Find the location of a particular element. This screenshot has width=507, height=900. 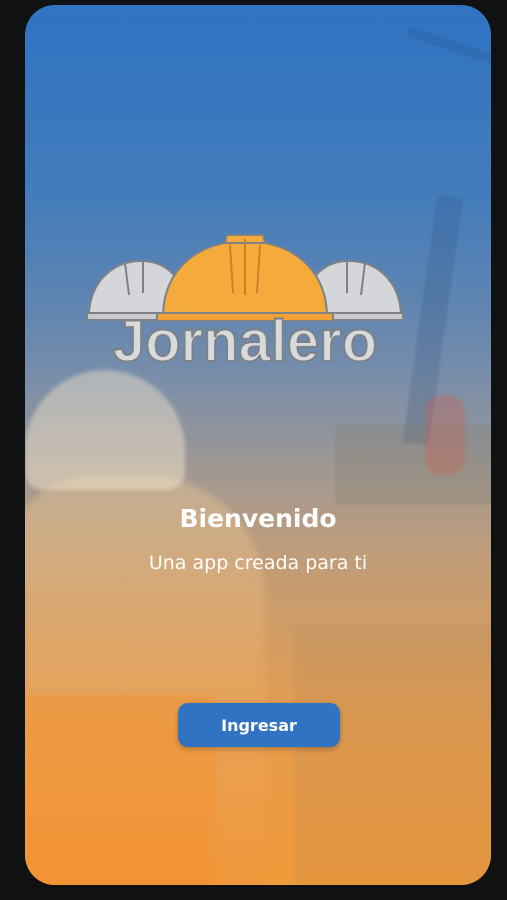

logo-wordmark: Jornalero is located at coordinates (245, 341).